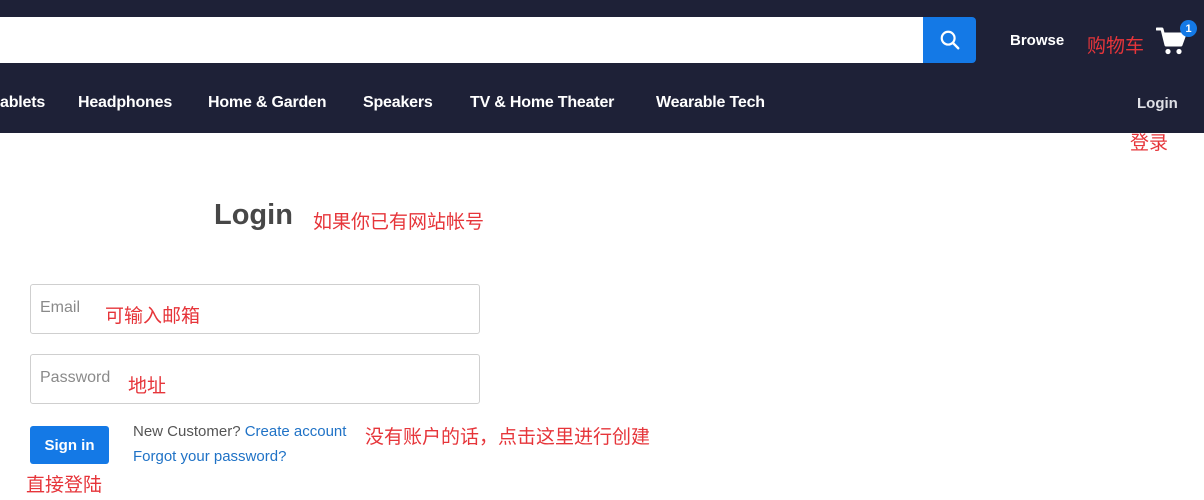 The height and width of the screenshot is (500, 1204). Describe the element at coordinates (1037, 40) in the screenshot. I see `browse-link: Browse` at that location.